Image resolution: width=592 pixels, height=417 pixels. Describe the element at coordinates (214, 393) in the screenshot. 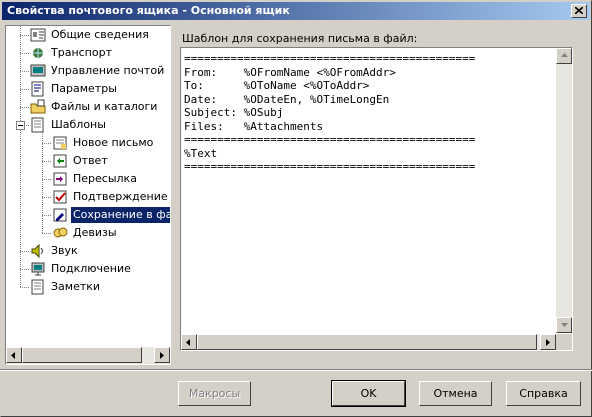

I see `macros-button: Макросы` at that location.